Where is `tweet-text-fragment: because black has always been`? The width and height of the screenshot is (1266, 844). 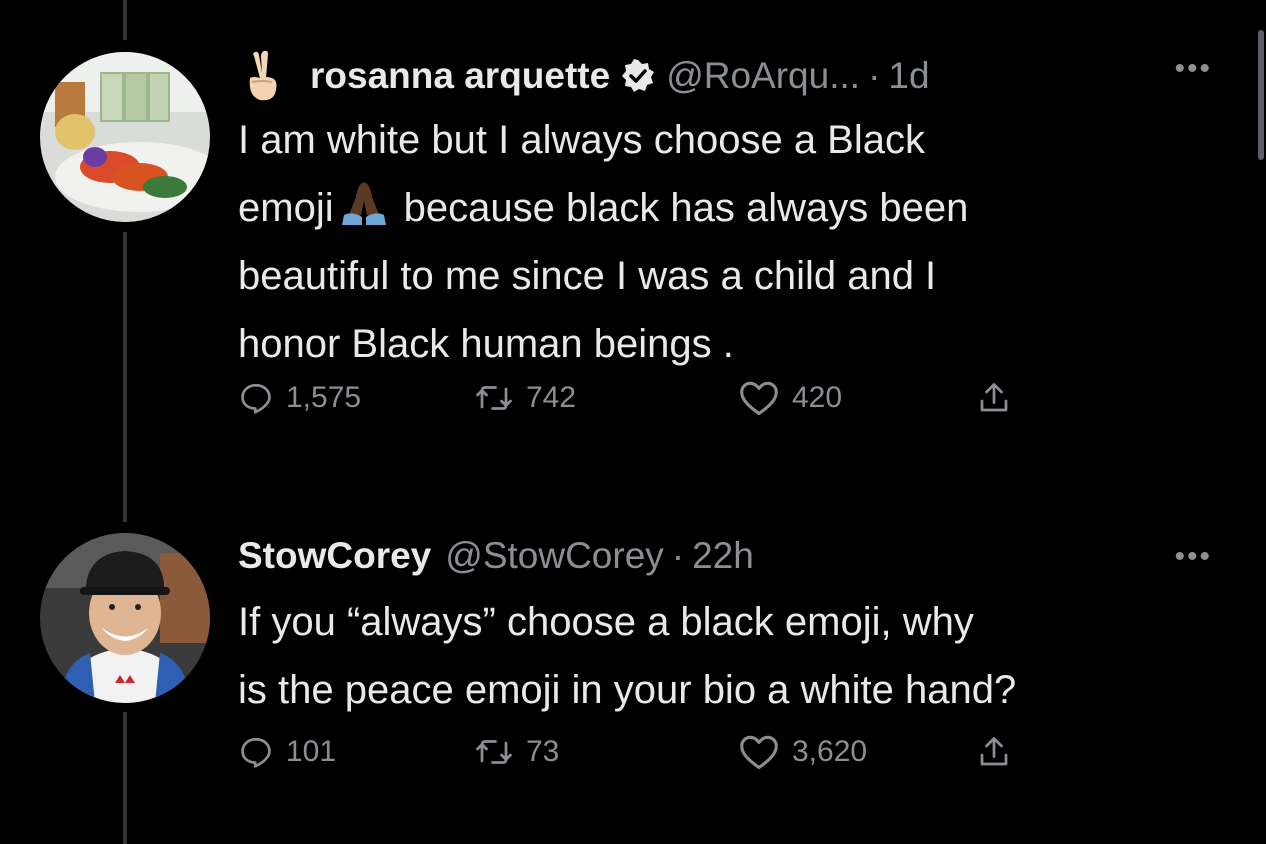
tweet-text-fragment: because black has always been is located at coordinates (686, 208).